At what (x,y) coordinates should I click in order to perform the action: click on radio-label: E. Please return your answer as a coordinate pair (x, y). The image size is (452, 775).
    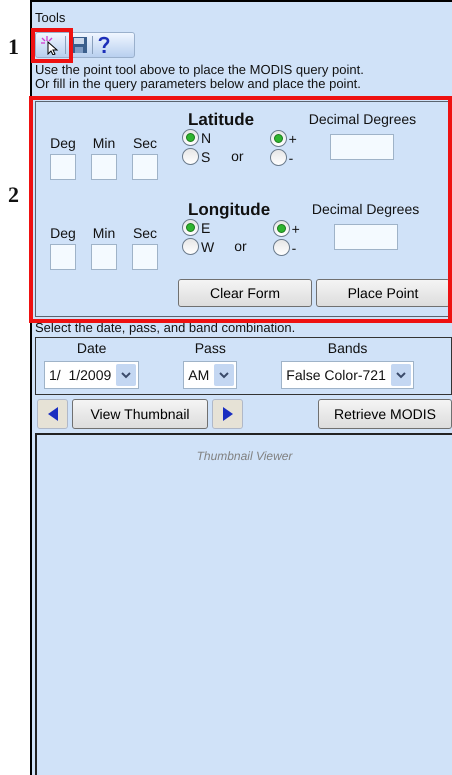
    Looking at the image, I should click on (205, 227).